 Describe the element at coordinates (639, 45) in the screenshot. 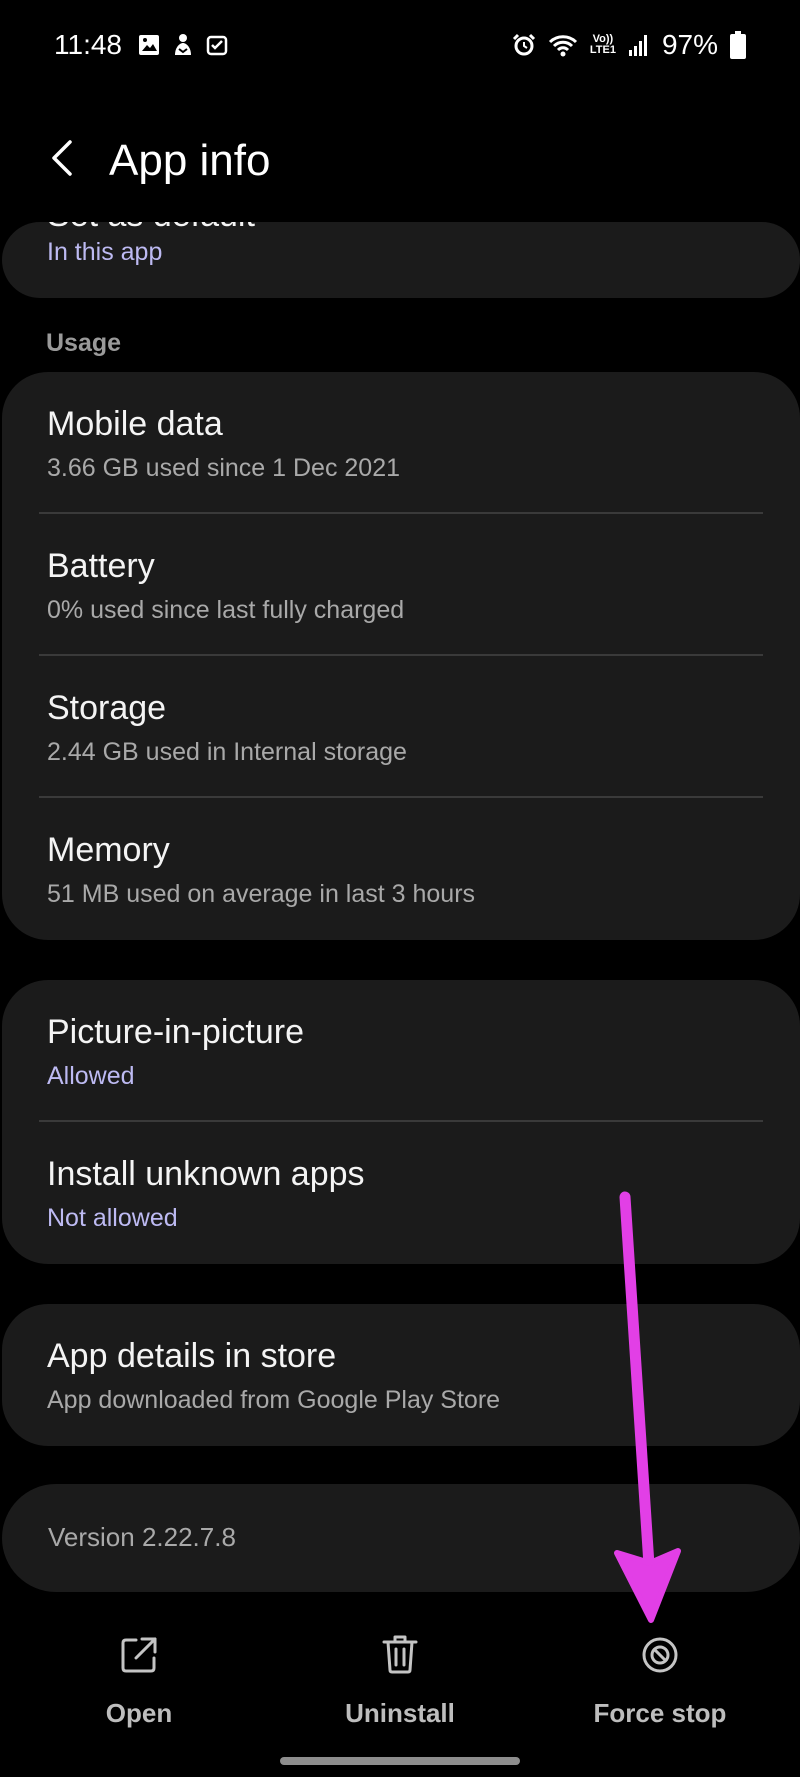

I see `signal-icon` at that location.